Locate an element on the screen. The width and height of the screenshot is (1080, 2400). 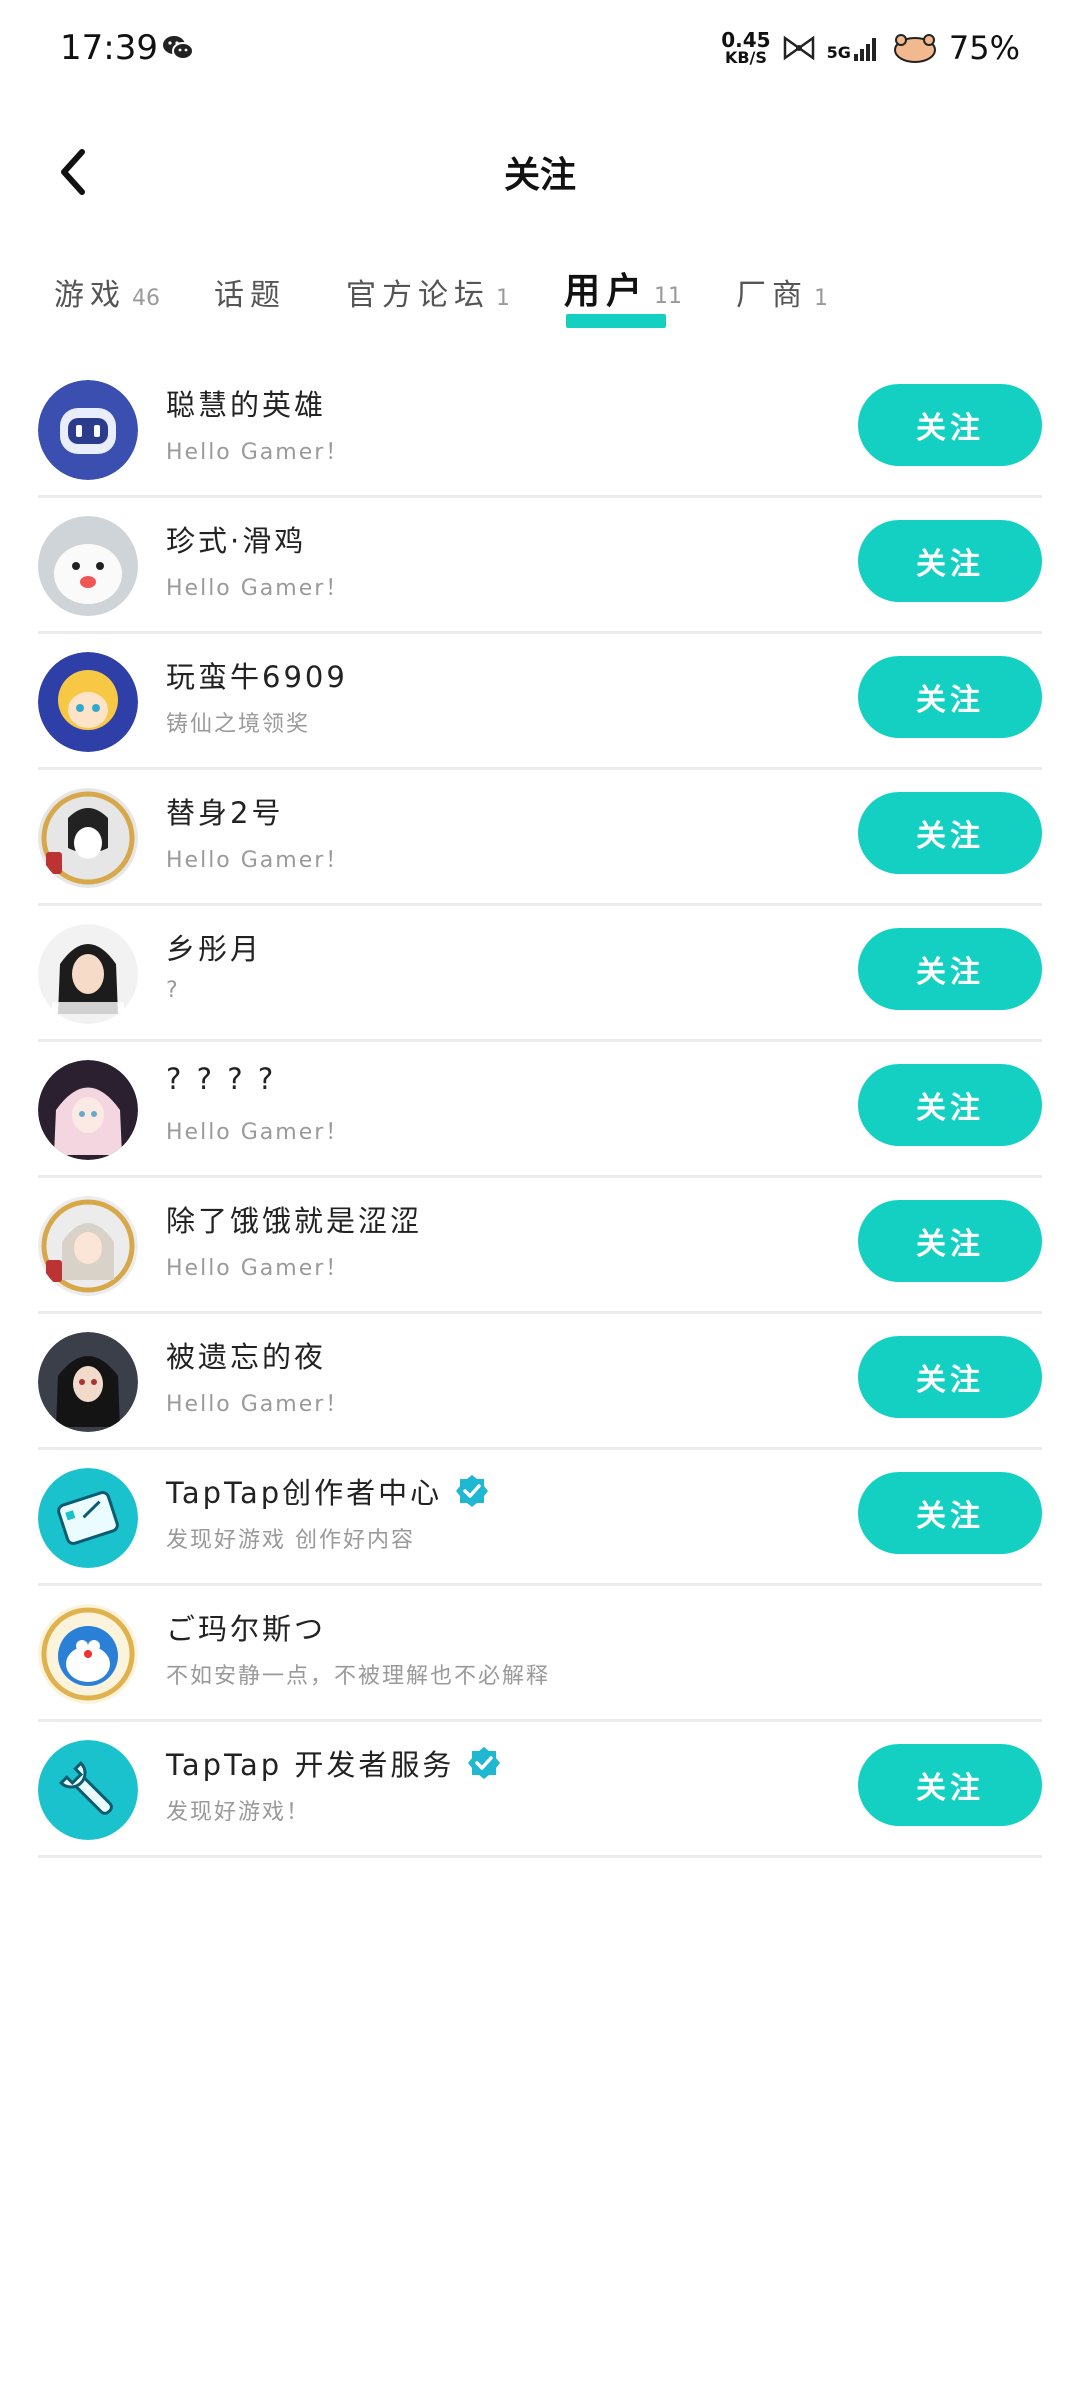
status-right: 0.45 KB/S 5G 75% is located at coordinates (870, 48).